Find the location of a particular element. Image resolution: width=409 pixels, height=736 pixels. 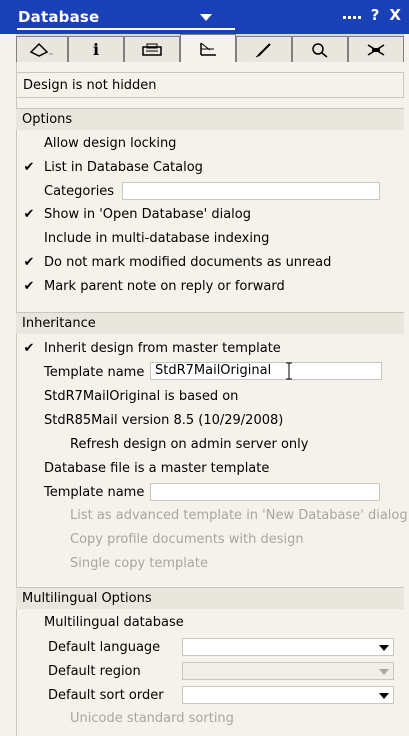

default-sort-label: Default sort order is located at coordinates (106, 695).